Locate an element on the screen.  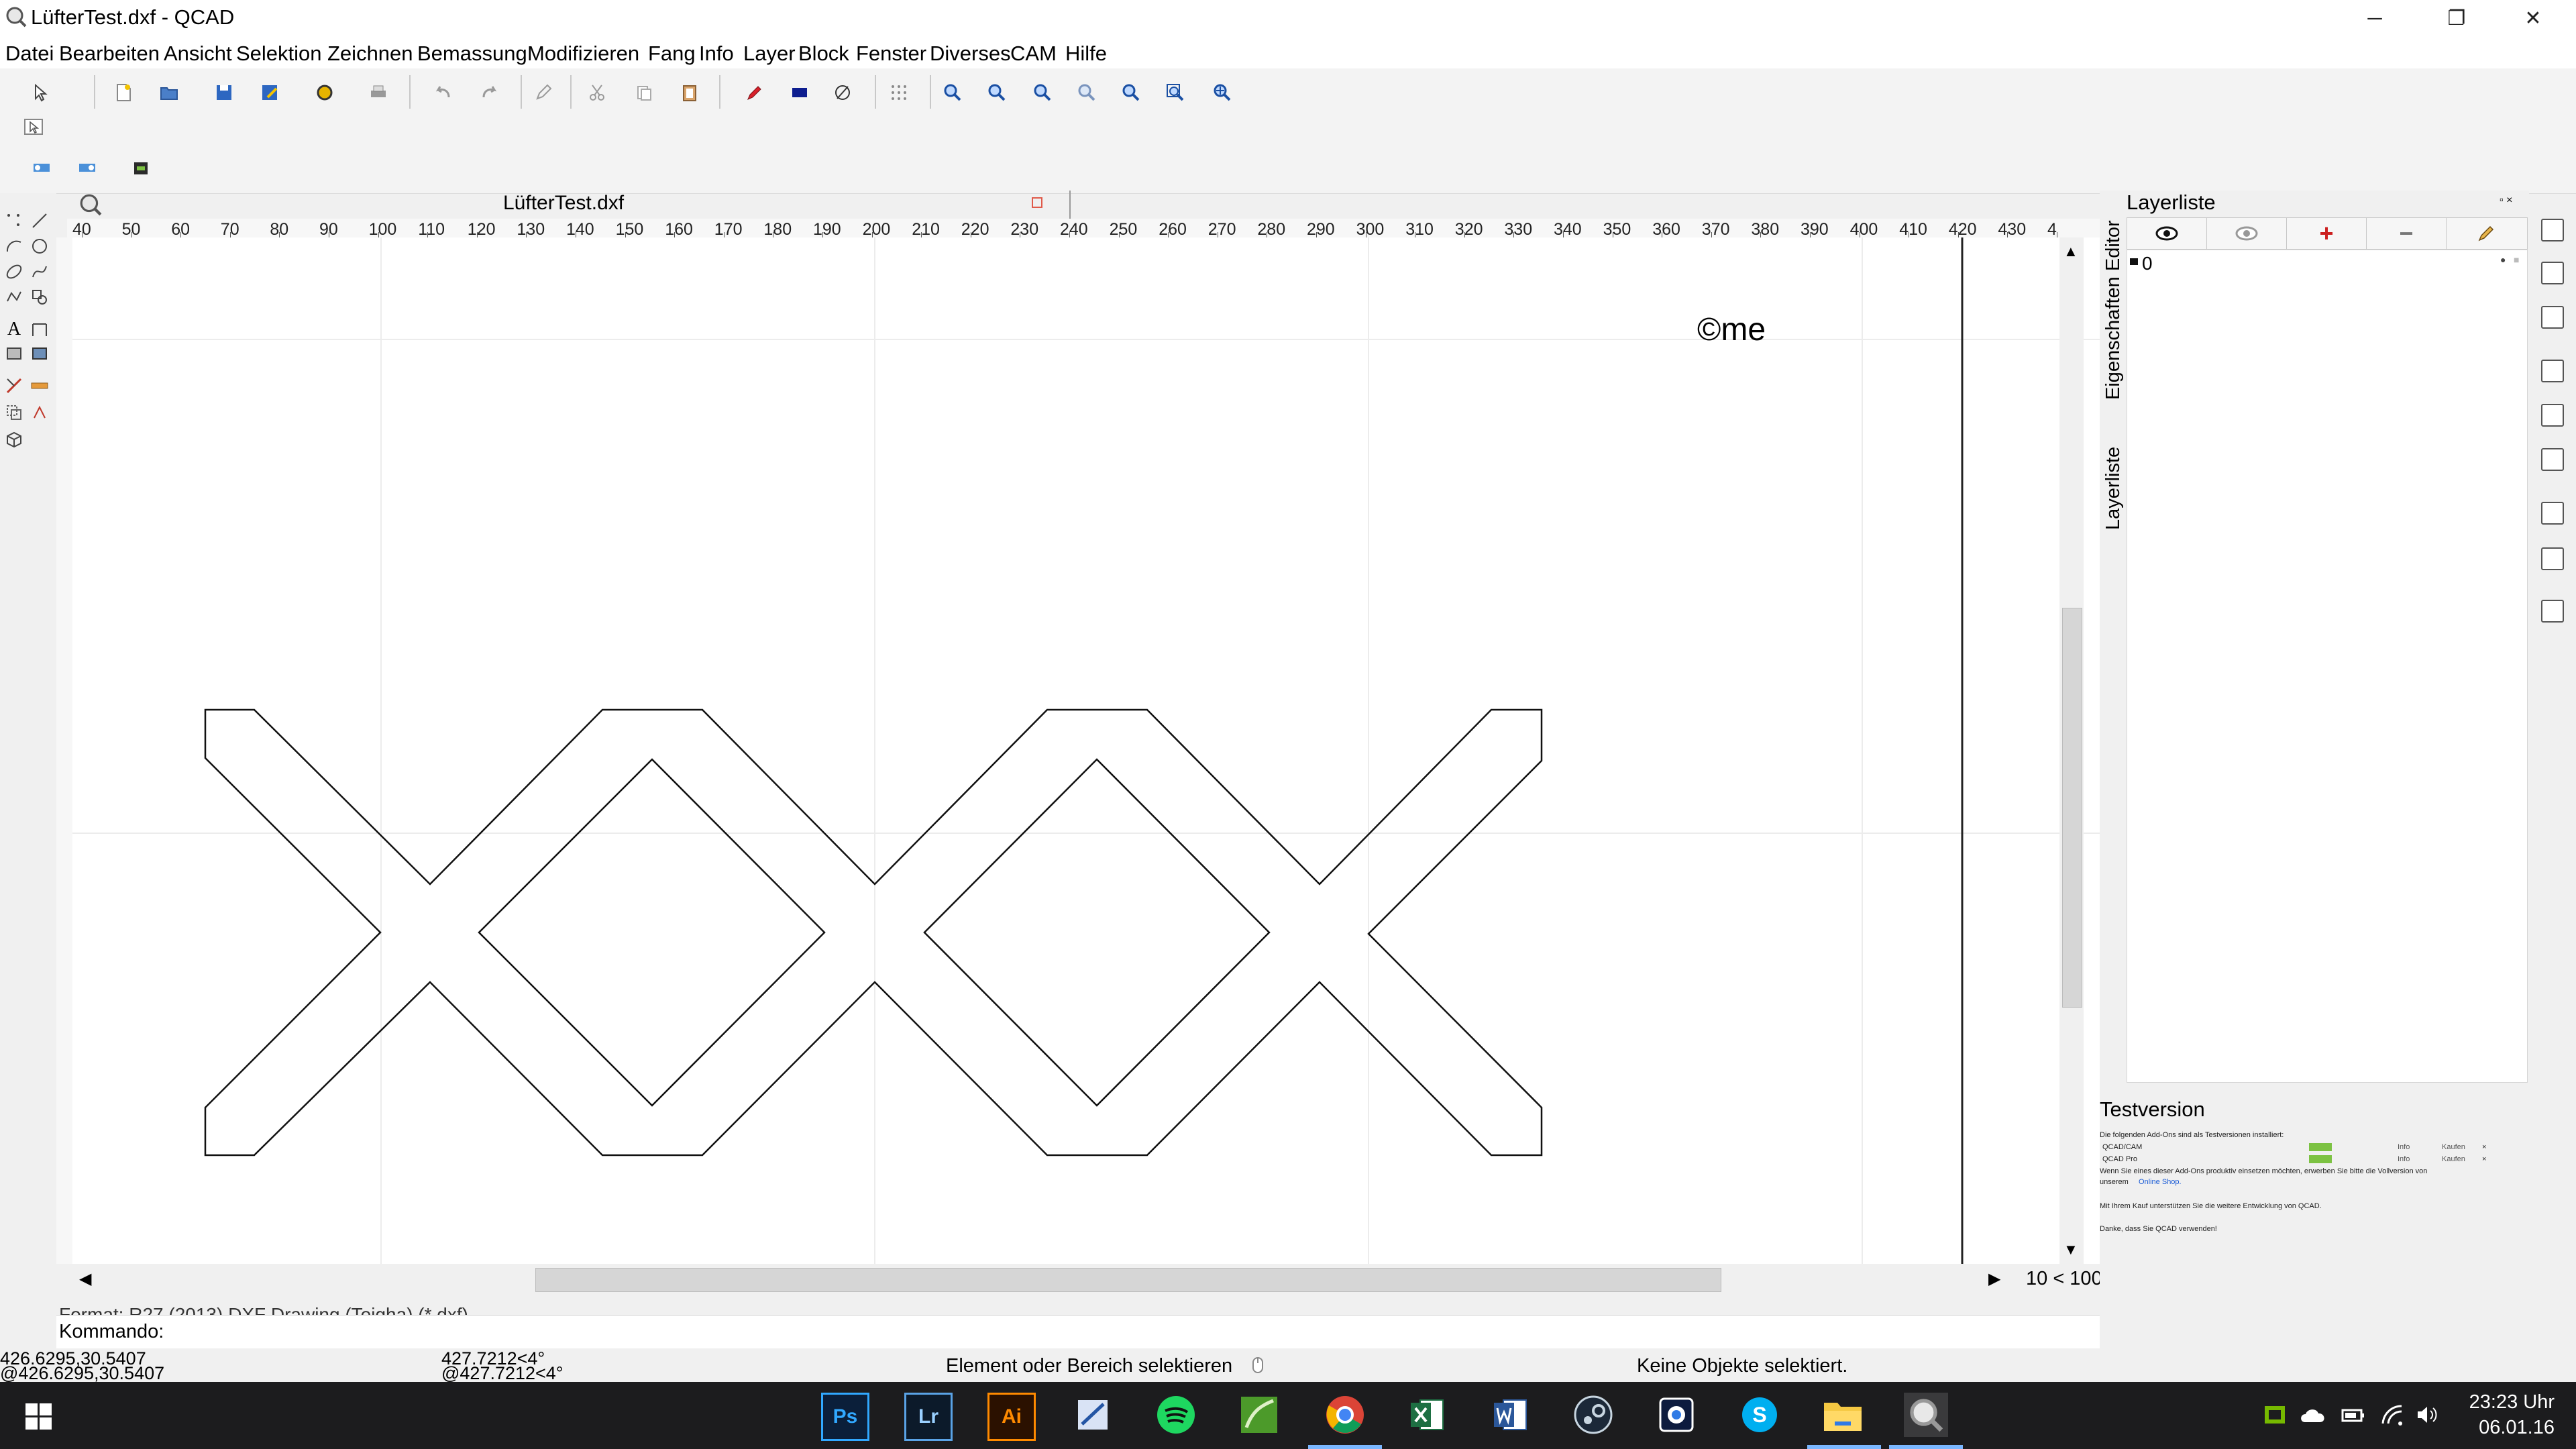
scroll-left-icon: ◀ is located at coordinates (85, 1279).